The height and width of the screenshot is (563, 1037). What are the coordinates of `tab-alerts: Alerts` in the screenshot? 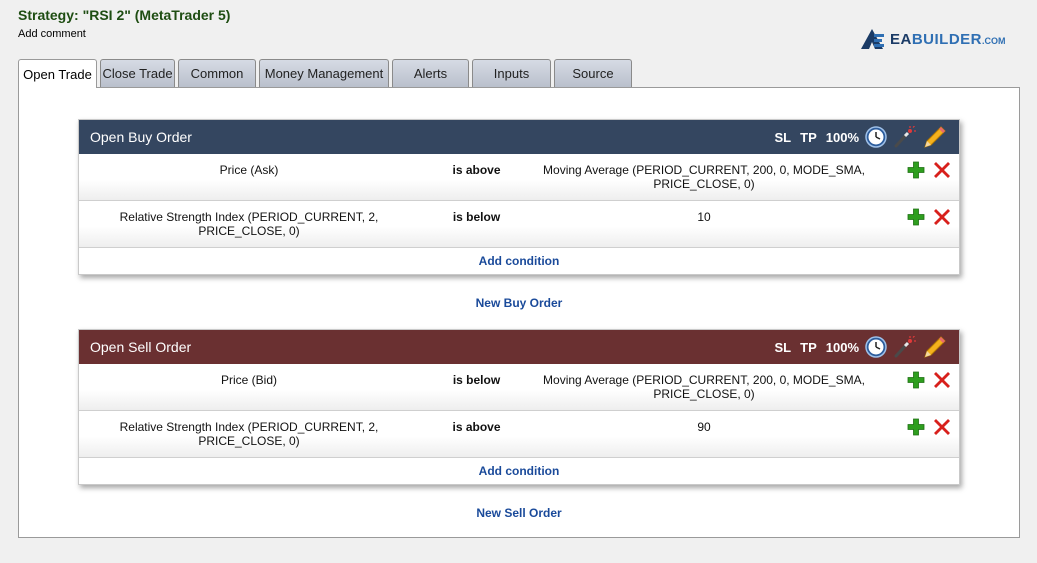 It's located at (430, 73).